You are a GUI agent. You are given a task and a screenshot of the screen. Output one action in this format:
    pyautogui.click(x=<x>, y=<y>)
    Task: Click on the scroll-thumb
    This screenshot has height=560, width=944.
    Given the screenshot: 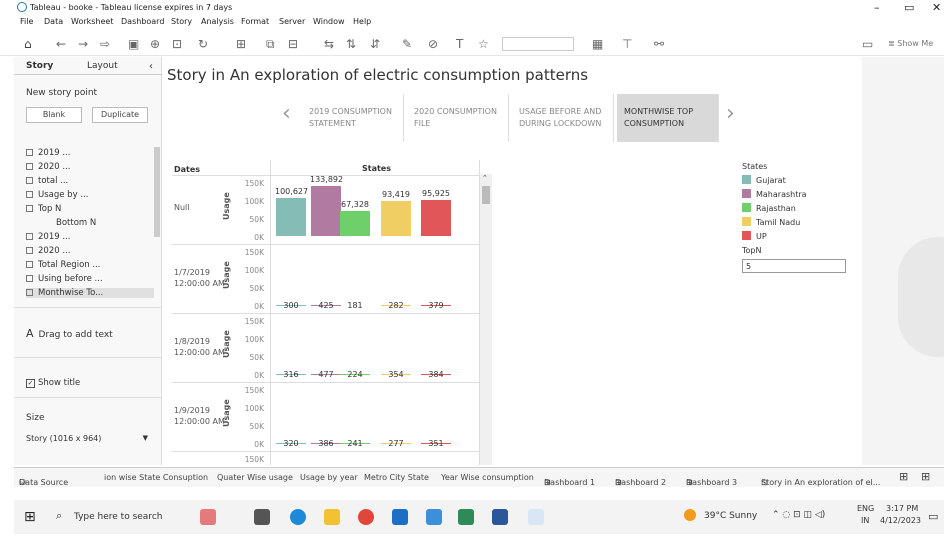 What is the action you would take?
    pyautogui.click(x=486, y=195)
    